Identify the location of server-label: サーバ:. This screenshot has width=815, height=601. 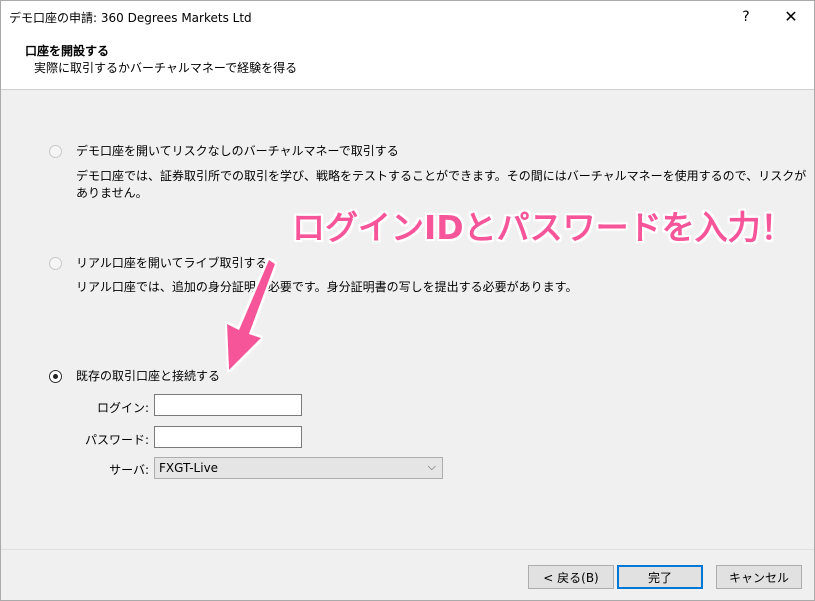
(129, 470).